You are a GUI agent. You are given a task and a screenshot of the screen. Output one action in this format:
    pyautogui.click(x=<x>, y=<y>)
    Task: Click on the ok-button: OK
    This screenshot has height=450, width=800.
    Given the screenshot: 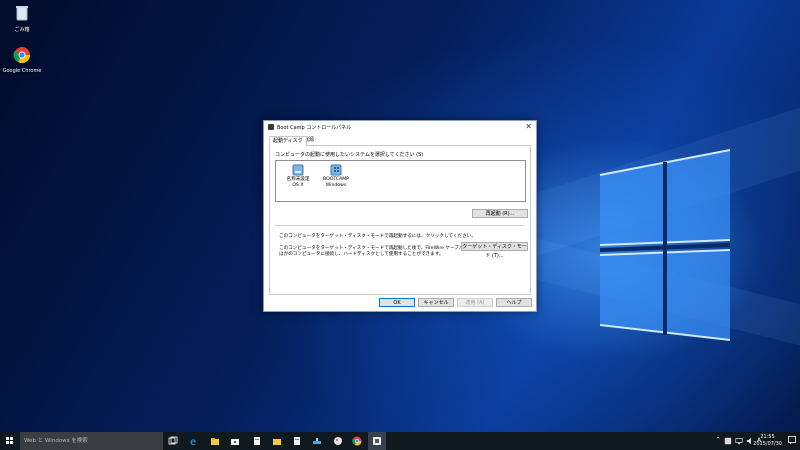 What is the action you would take?
    pyautogui.click(x=397, y=302)
    